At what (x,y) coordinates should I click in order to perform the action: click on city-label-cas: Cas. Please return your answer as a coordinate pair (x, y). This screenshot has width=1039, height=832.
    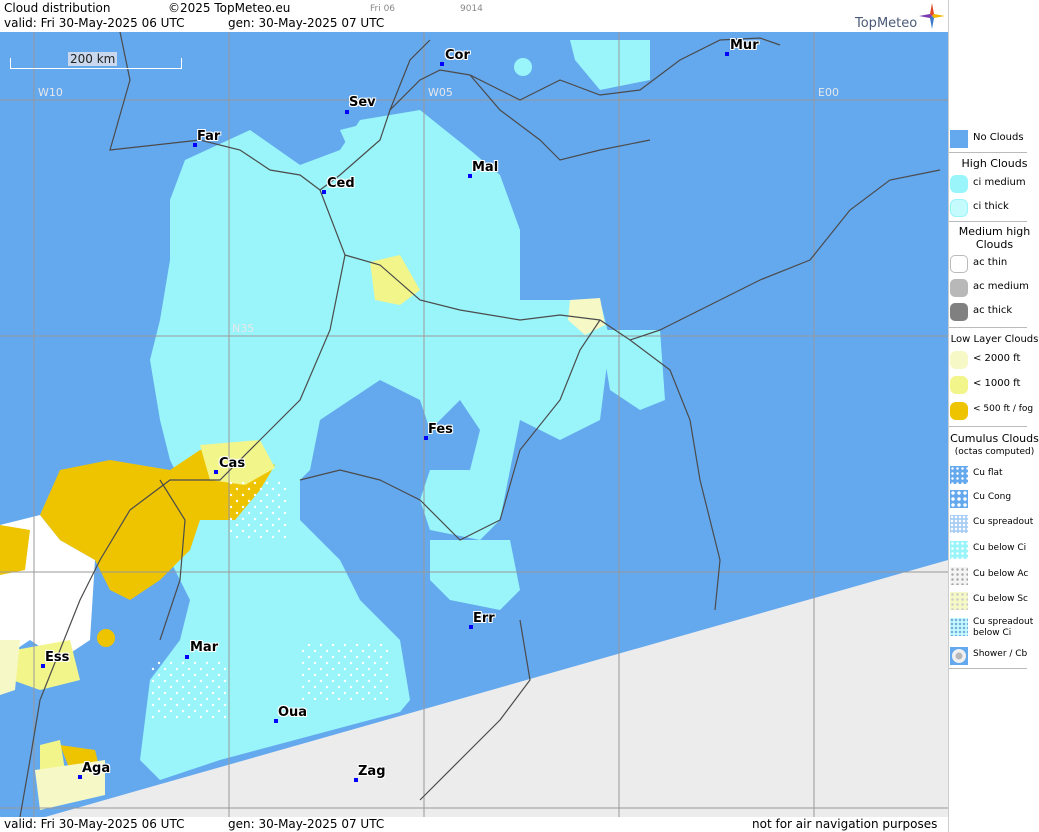
    Looking at the image, I should click on (232, 463).